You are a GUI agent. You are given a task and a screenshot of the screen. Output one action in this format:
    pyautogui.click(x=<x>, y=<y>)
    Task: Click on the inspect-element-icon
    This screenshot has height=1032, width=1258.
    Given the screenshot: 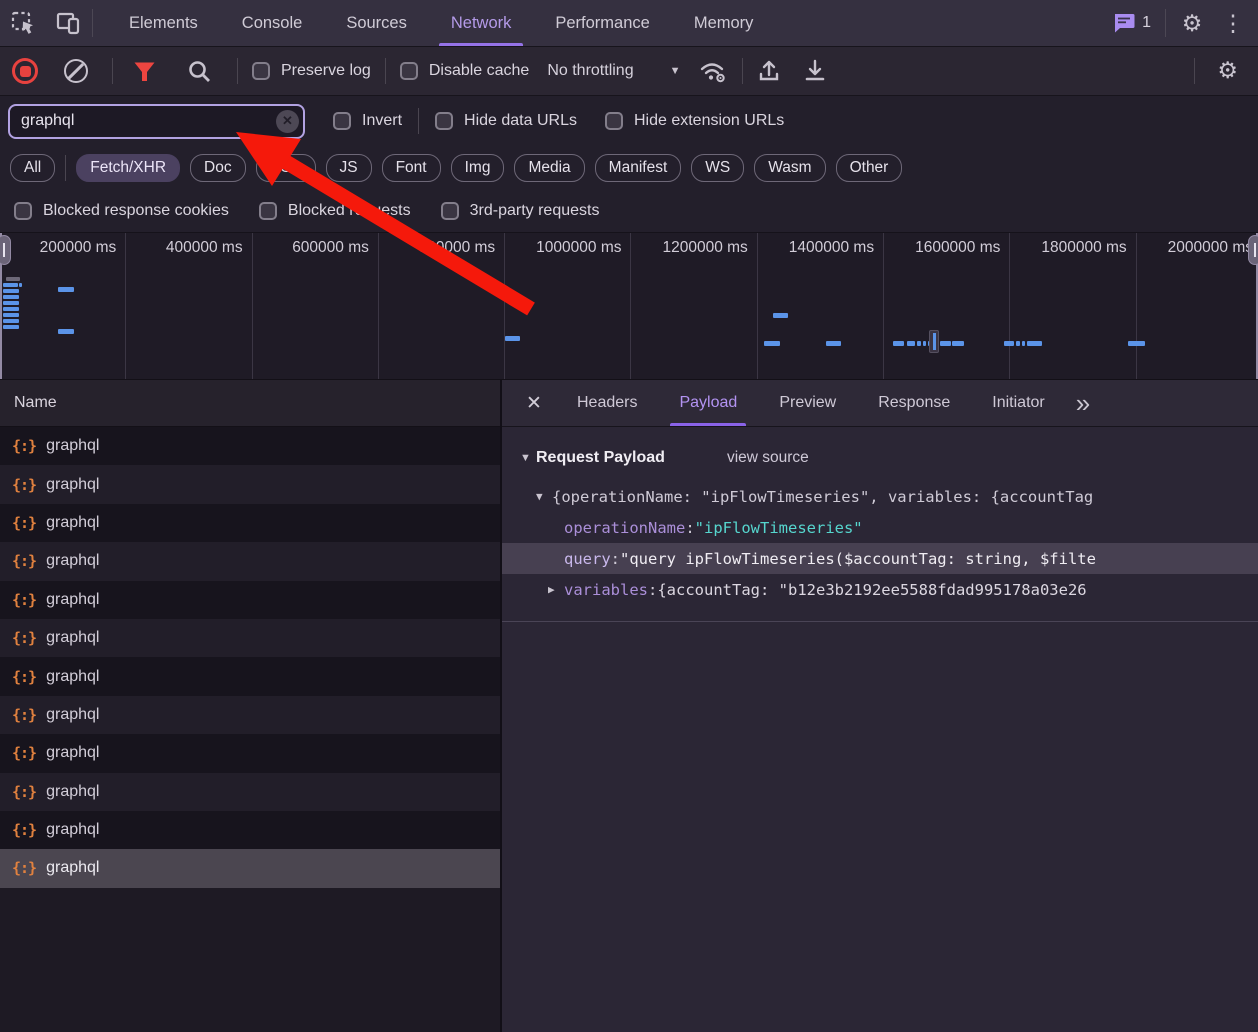 What is the action you would take?
    pyautogui.click(x=23, y=23)
    